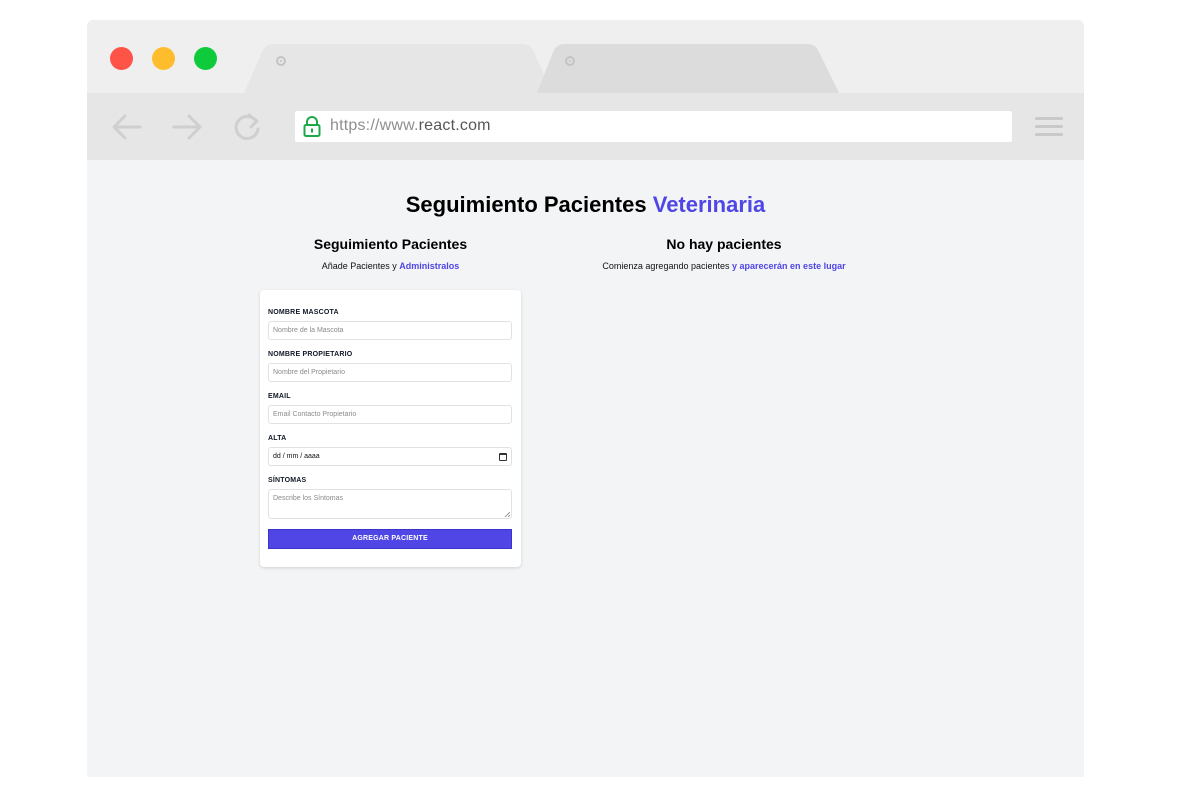  What do you see at coordinates (454, 125) in the screenshot?
I see `url-host: react.com` at bounding box center [454, 125].